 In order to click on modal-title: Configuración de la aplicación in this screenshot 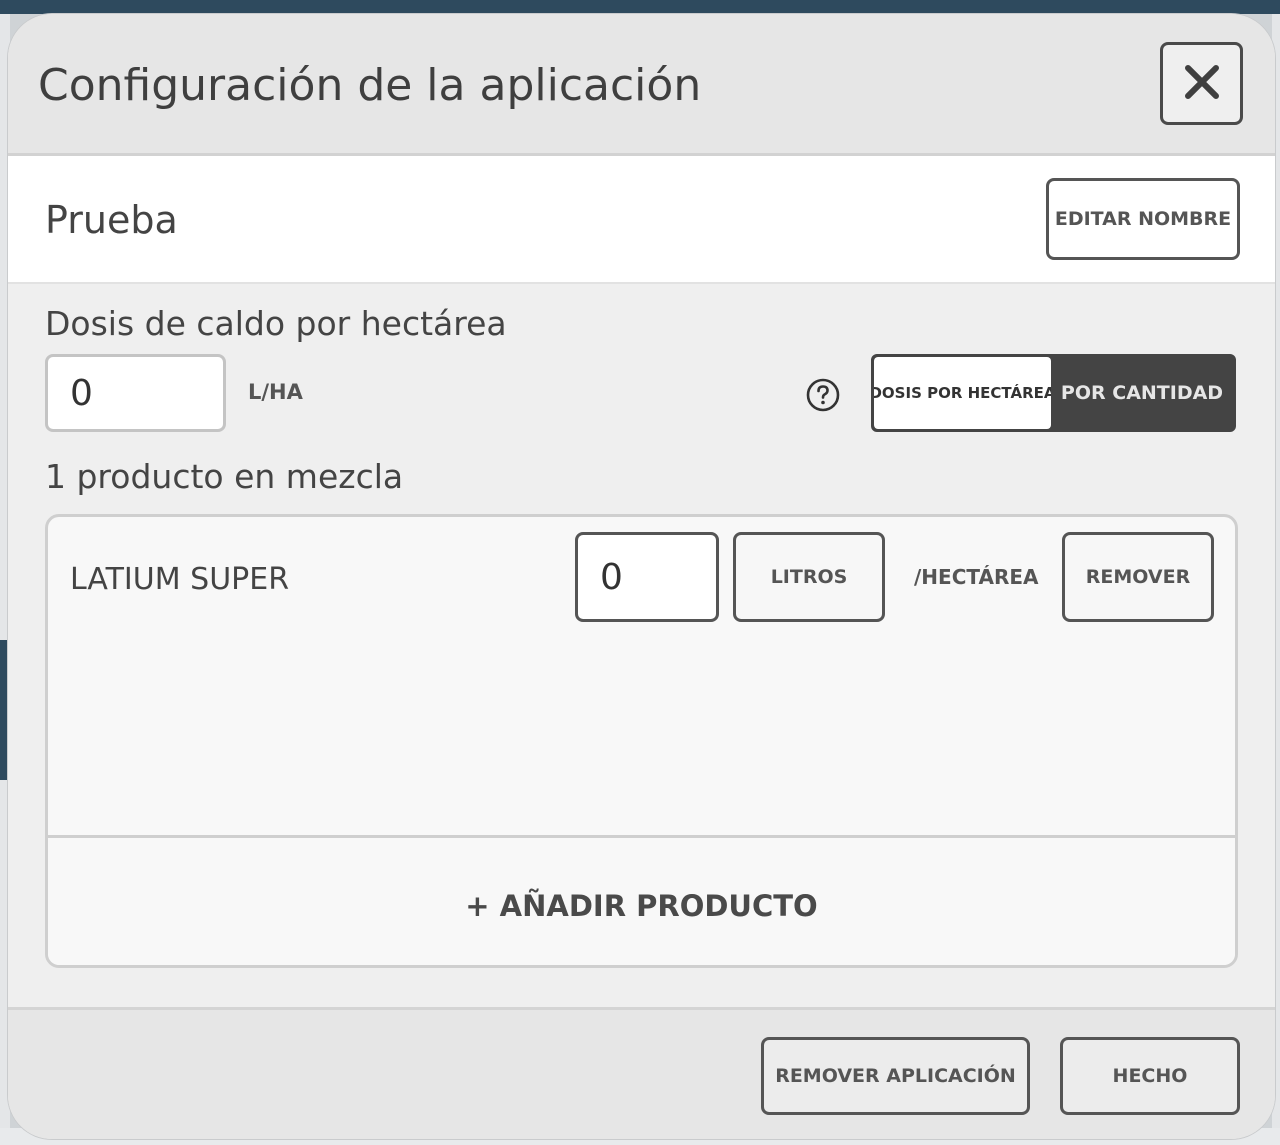, I will do `click(370, 85)`.